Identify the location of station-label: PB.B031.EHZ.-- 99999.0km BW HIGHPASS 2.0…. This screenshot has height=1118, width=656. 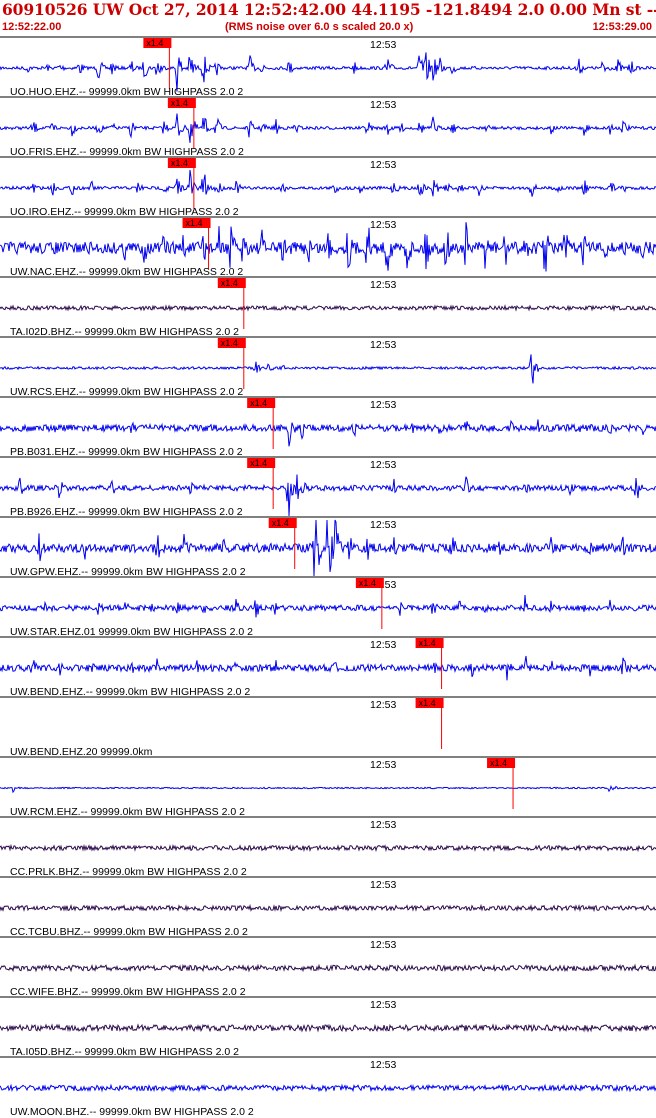
(126, 452).